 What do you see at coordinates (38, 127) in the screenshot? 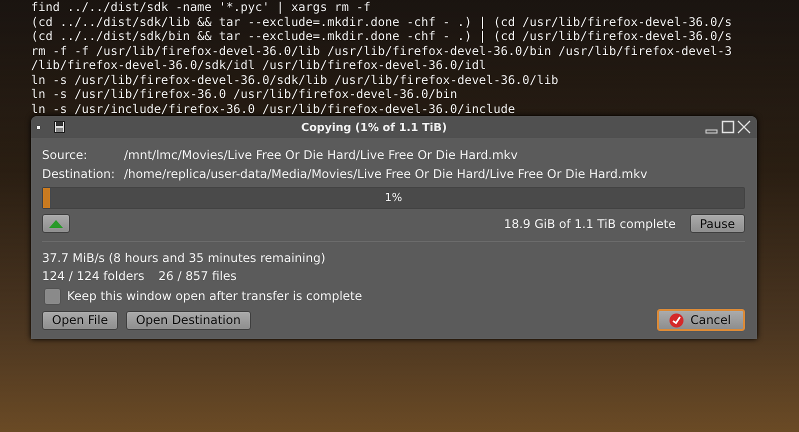
I see `window-menu-icon` at bounding box center [38, 127].